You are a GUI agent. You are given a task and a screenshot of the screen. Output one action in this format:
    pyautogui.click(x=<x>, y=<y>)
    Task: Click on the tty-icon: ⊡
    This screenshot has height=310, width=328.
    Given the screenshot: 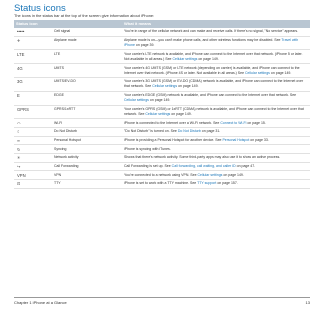 What is the action you would take?
    pyautogui.click(x=33, y=184)
    